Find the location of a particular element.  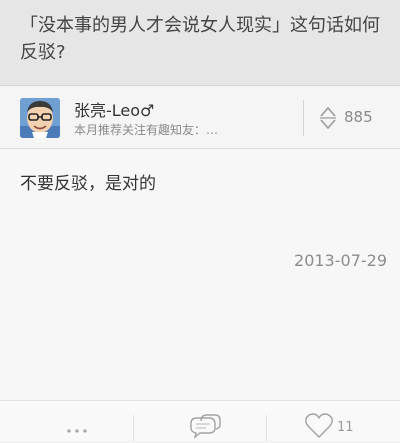

author-avatar is located at coordinates (40, 118).